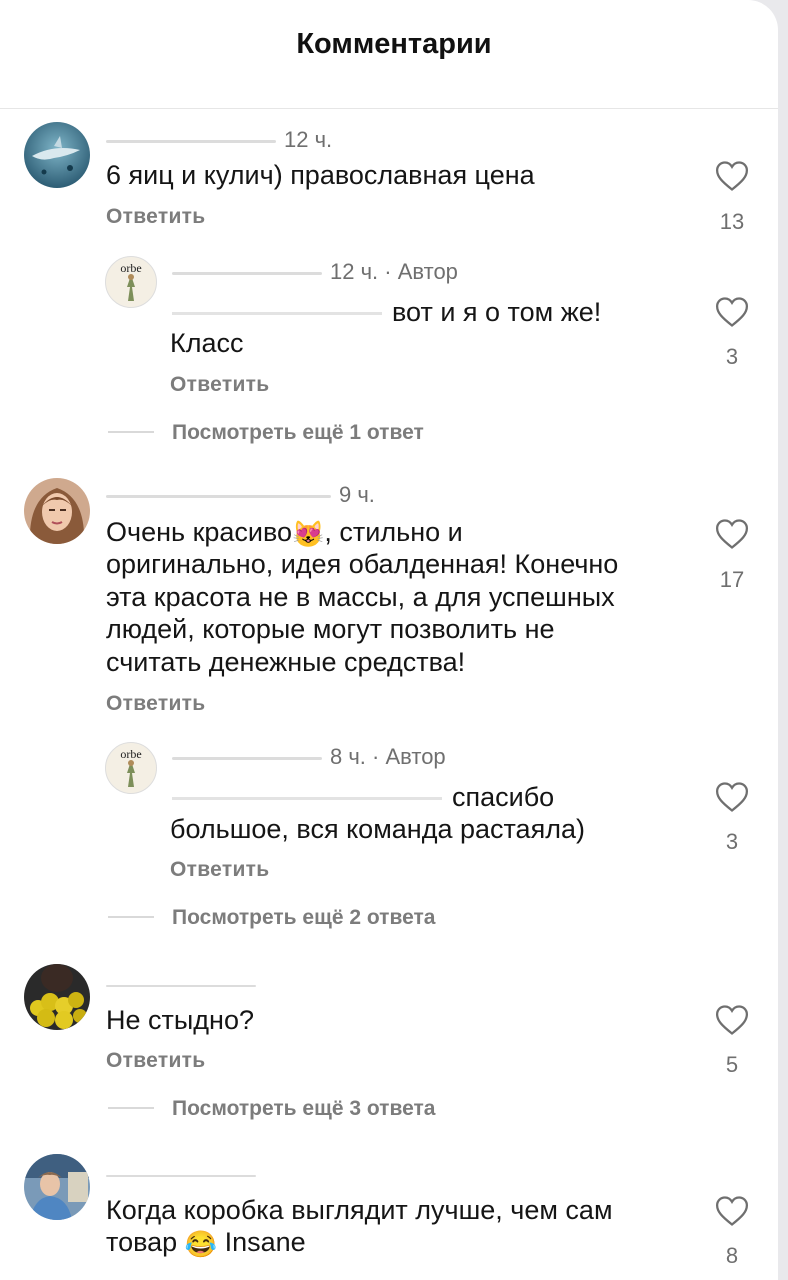 The height and width of the screenshot is (1280, 788). I want to click on comment-text-part: товар, so click(142, 1242).